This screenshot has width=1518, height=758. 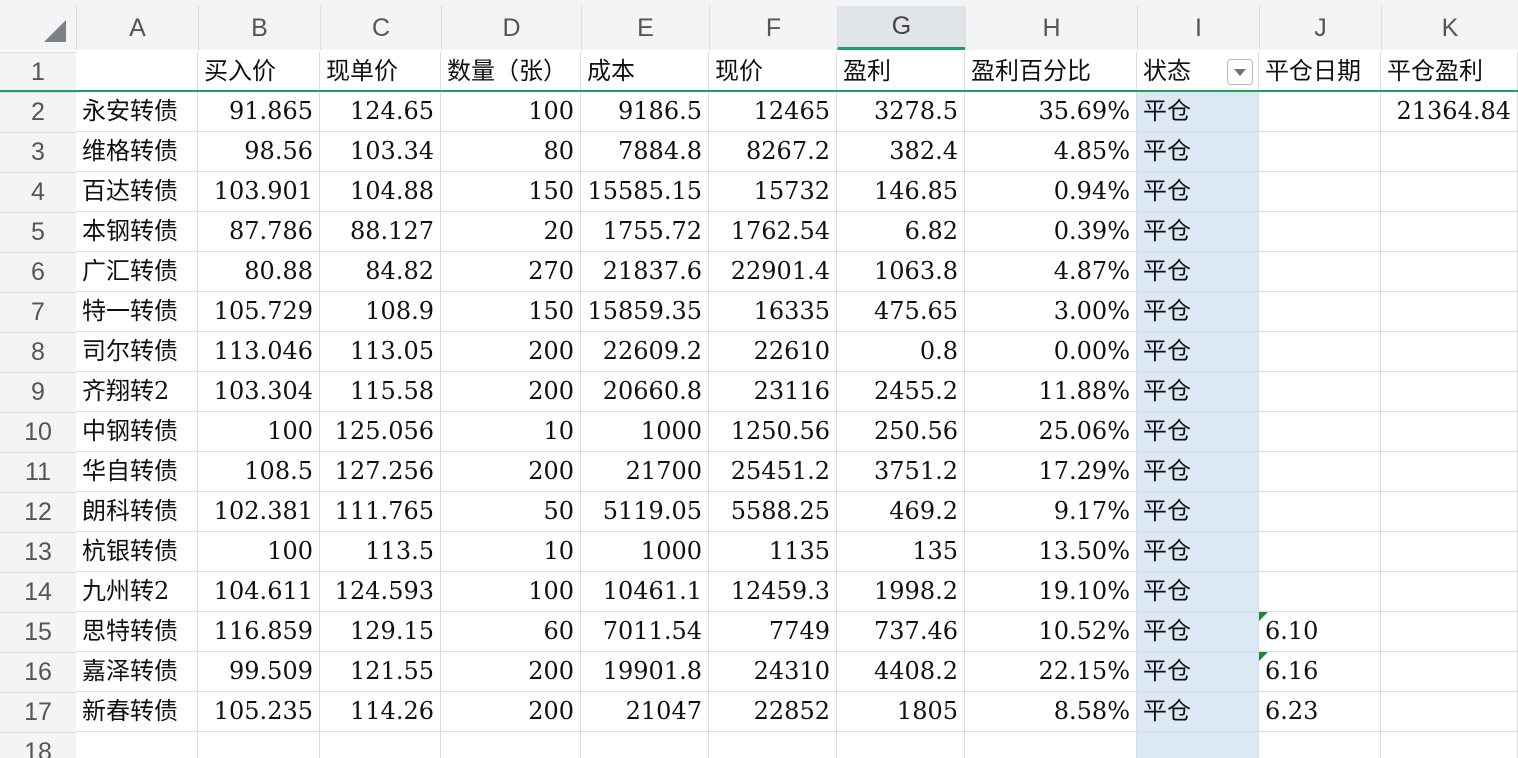 What do you see at coordinates (1320, 512) in the screenshot?
I see `cell-j12` at bounding box center [1320, 512].